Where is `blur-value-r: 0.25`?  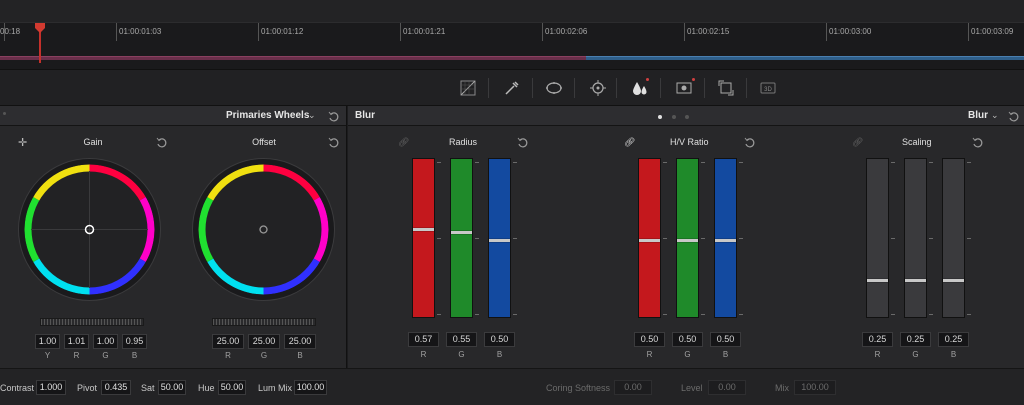
blur-value-r: 0.25 is located at coordinates (877, 339).